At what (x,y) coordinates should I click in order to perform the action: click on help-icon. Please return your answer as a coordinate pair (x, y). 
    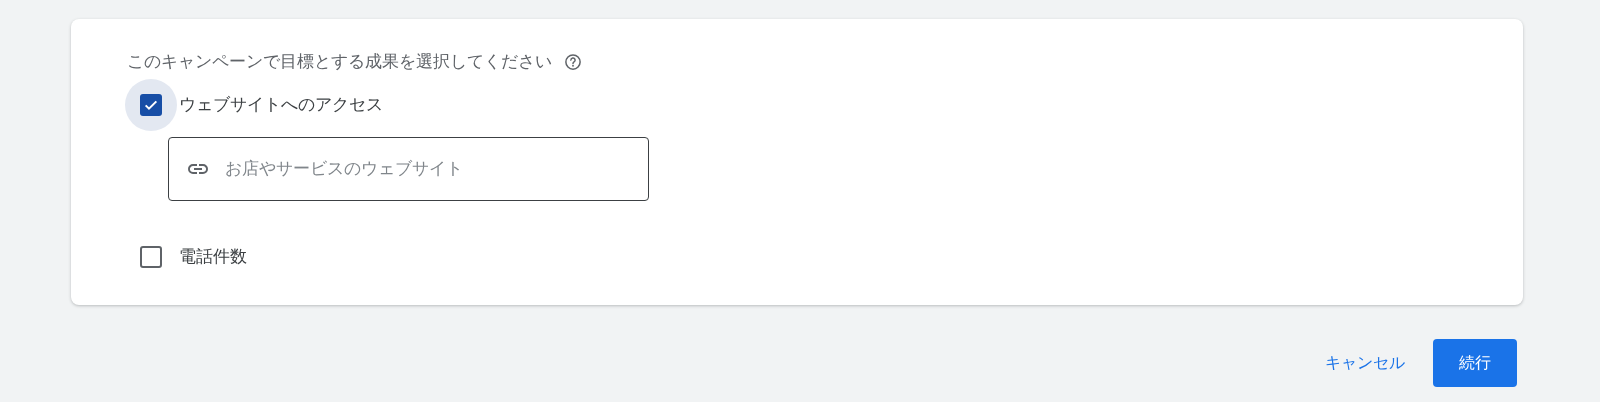
    Looking at the image, I should click on (573, 62).